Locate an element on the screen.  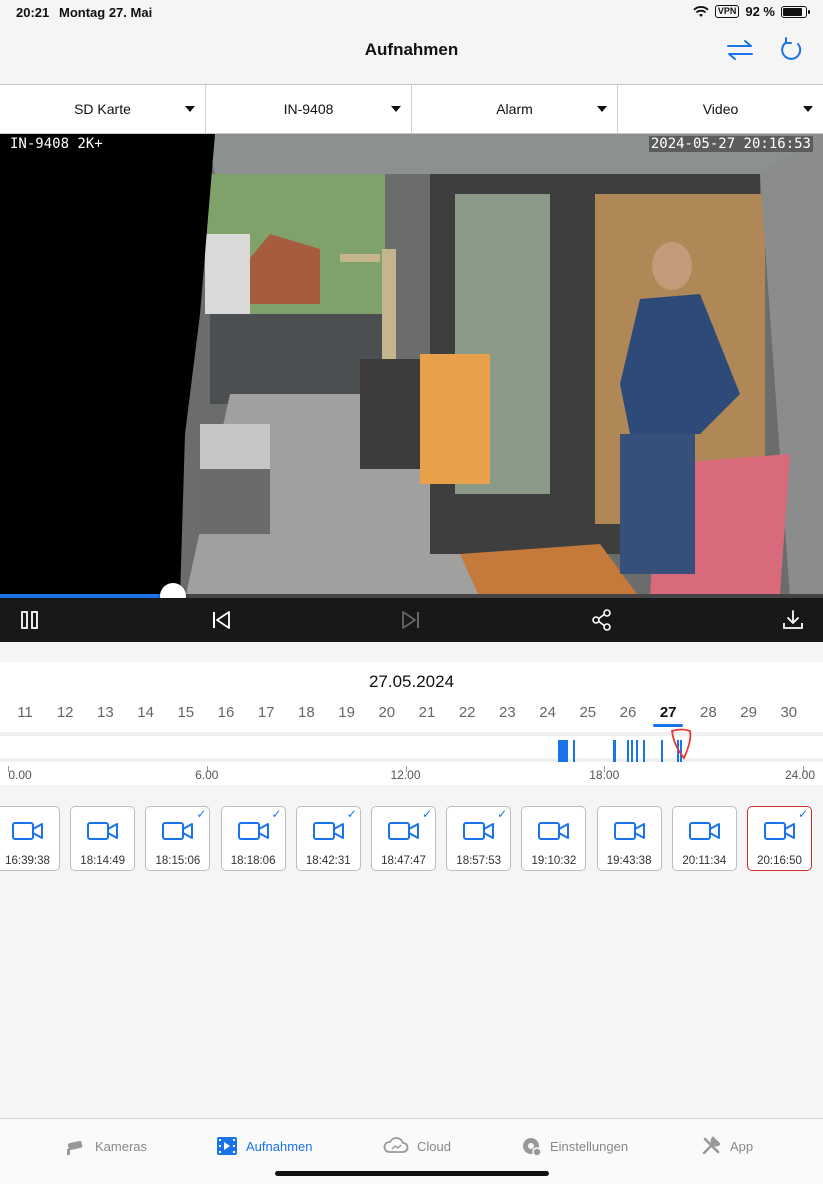
day-0: 11 is located at coordinates (25, 712).